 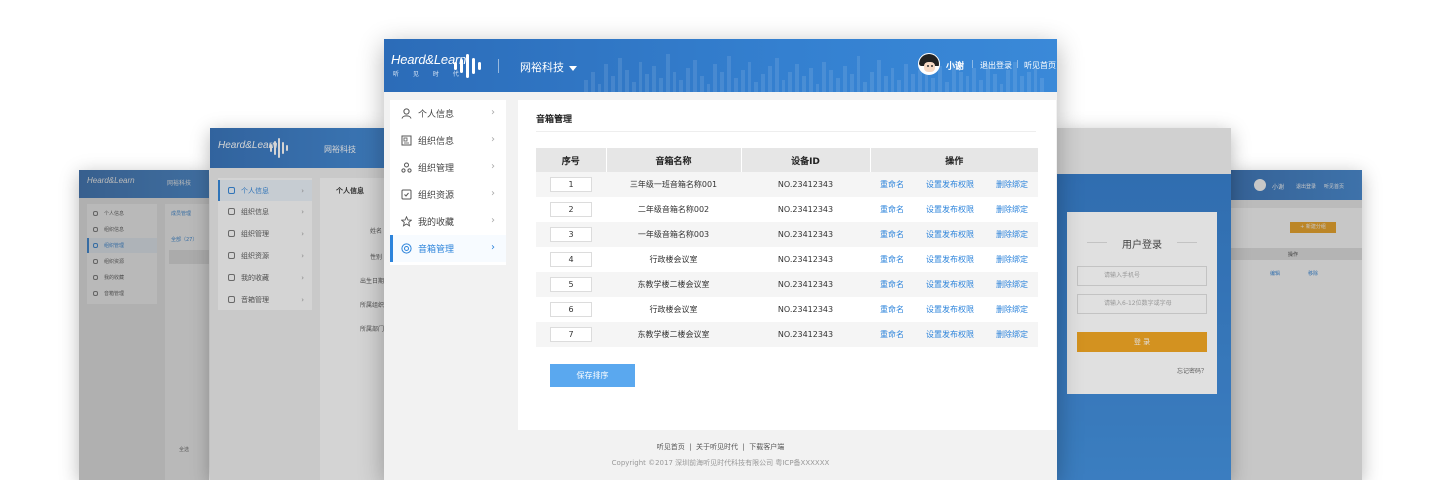 I want to click on bg-left-item: 组织管理, so click(x=114, y=246).